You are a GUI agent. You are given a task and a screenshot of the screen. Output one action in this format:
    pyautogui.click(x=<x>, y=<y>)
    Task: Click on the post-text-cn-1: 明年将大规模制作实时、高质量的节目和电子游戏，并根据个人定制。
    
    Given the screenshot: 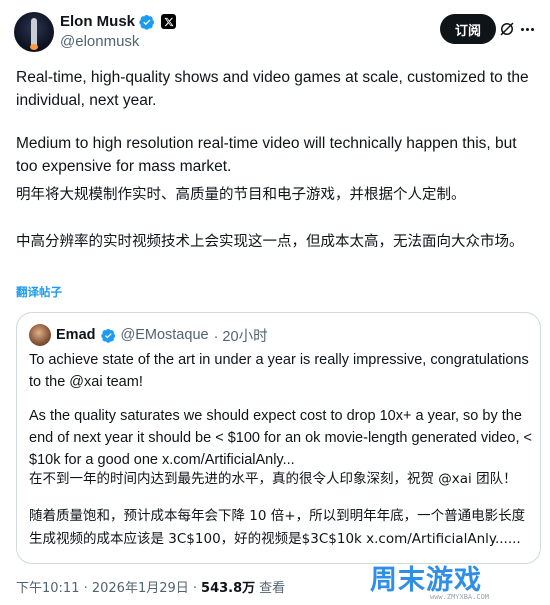 What is the action you would take?
    pyautogui.click(x=241, y=195)
    